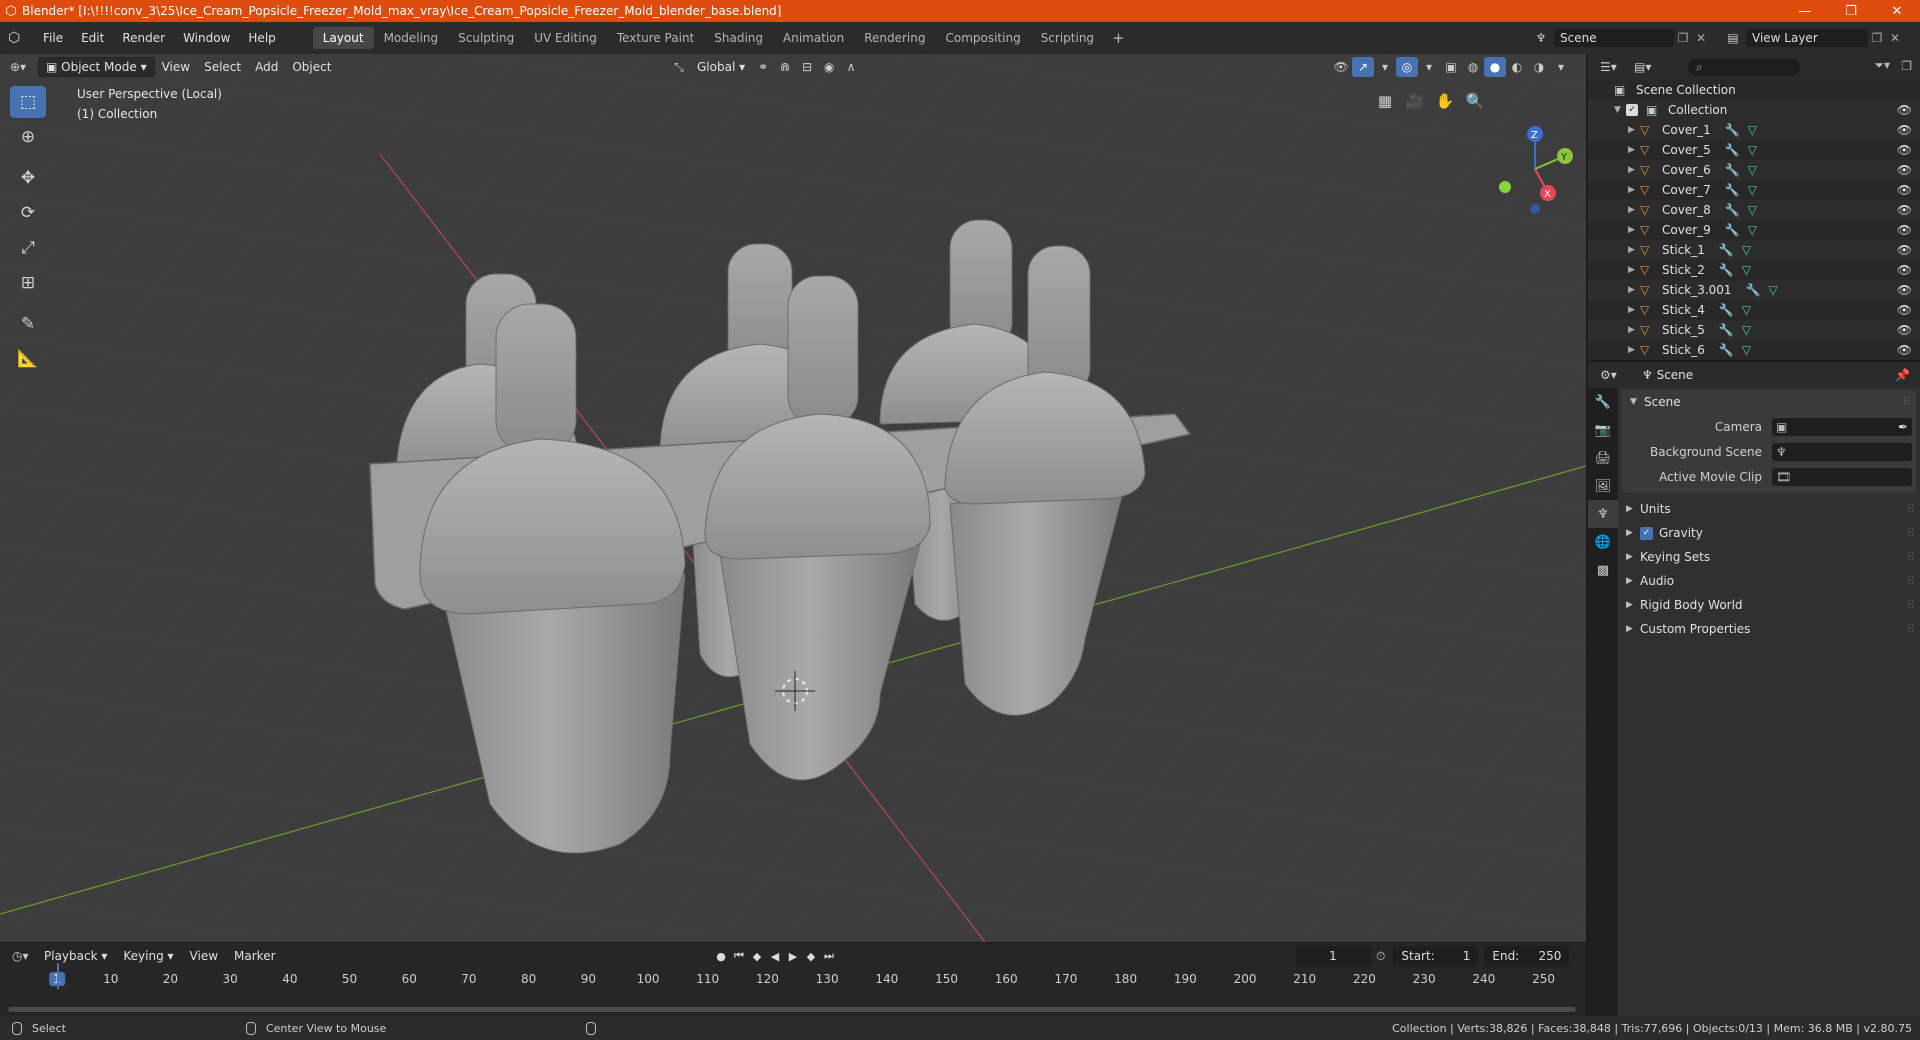 The height and width of the screenshot is (1040, 1920). Describe the element at coordinates (96, 67) in the screenshot. I see `object-mode-dropdown: ▣ Object Mode ▾` at that location.